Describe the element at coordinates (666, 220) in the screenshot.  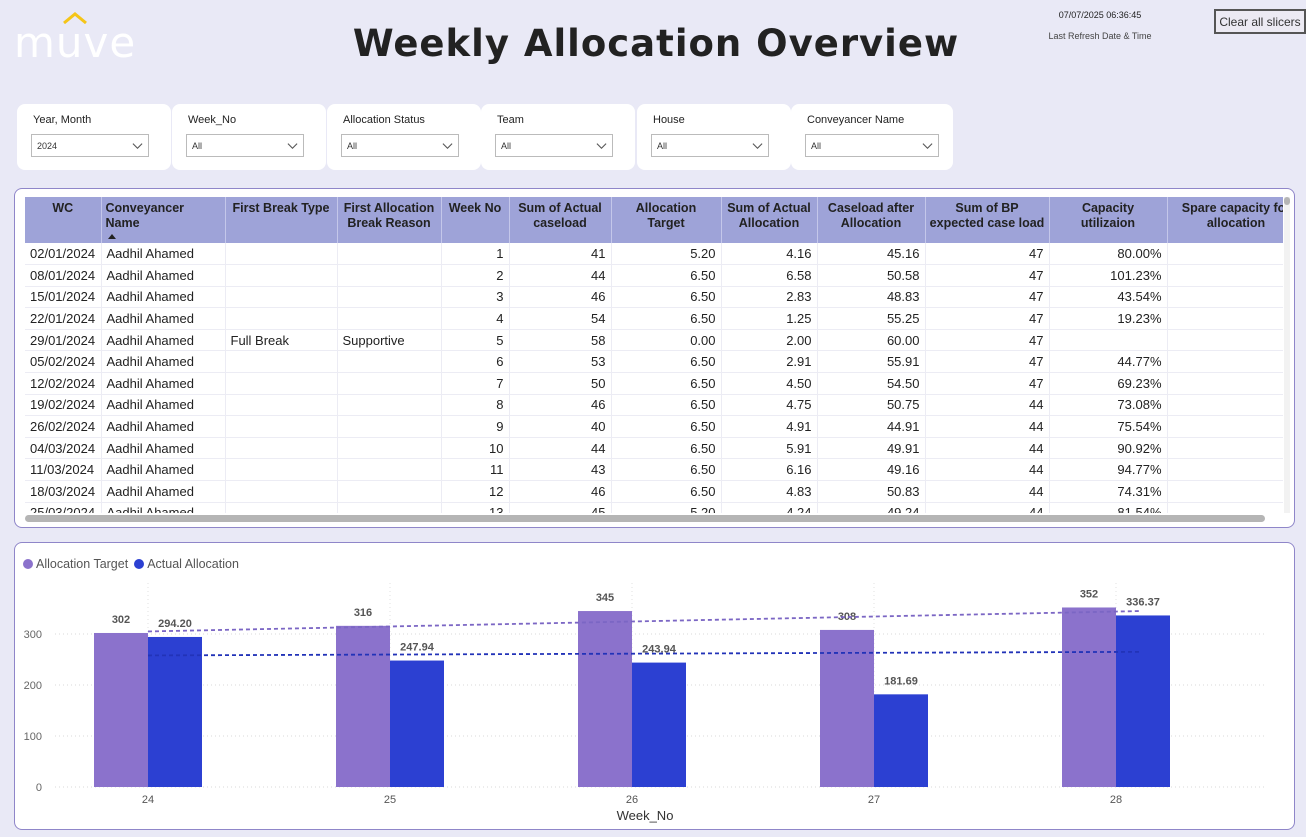
I see `column-header-allocation-target: Allocation Target` at that location.